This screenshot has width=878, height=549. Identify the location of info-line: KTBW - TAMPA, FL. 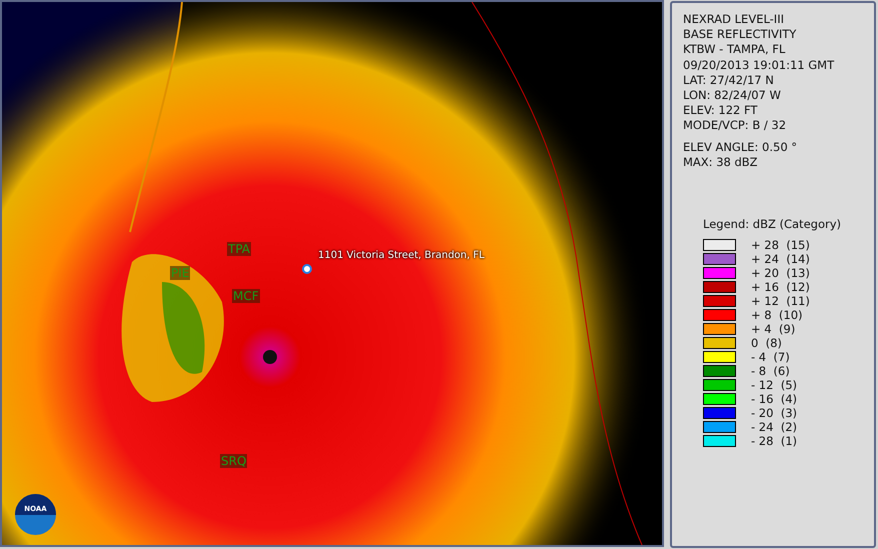
(734, 50).